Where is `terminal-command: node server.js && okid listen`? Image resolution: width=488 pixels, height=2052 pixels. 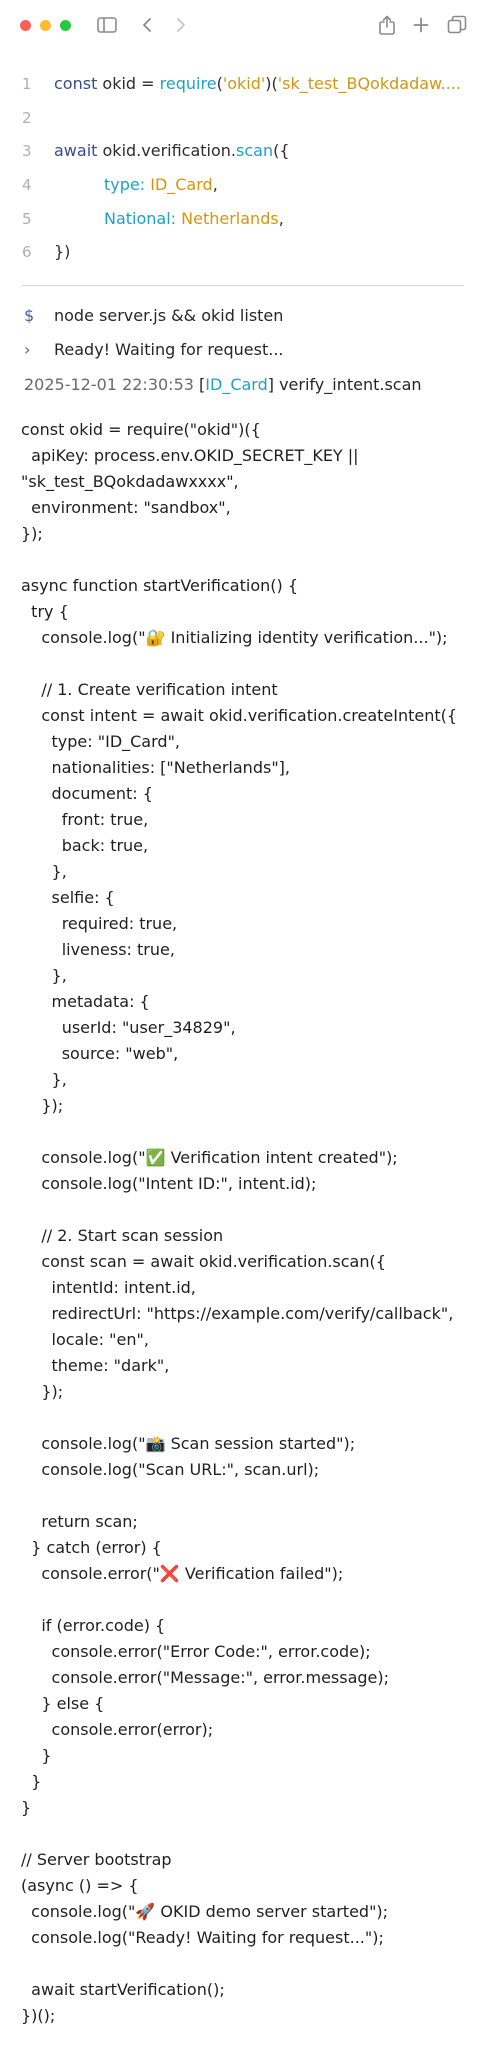
terminal-command: node server.js && okid listen is located at coordinates (169, 315).